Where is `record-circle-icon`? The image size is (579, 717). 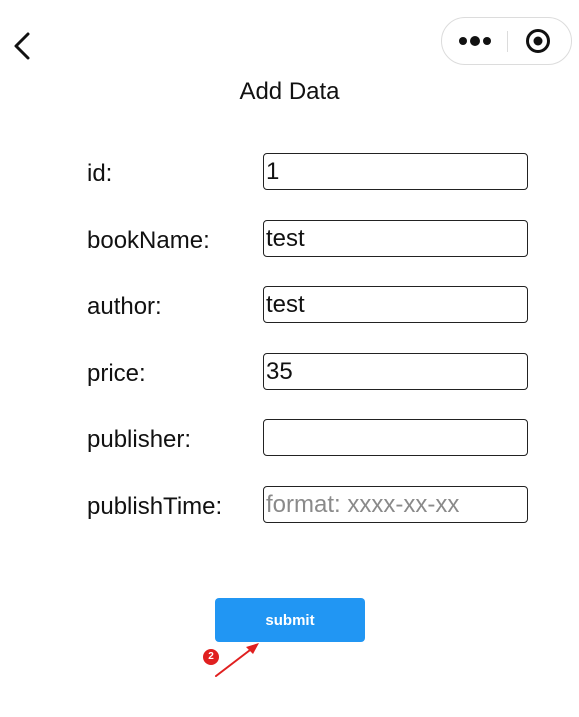
record-circle-icon is located at coordinates (538, 41).